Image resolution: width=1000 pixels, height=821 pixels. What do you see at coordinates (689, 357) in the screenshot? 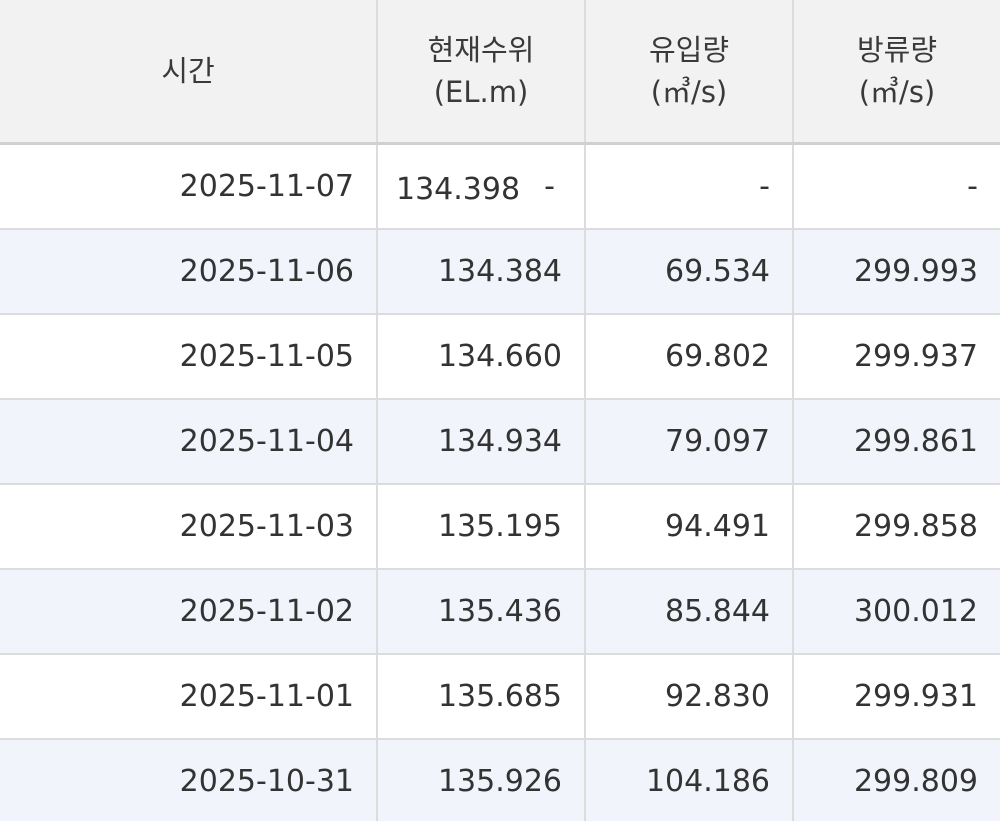
I see `cell-inflow: 69.802` at bounding box center [689, 357].